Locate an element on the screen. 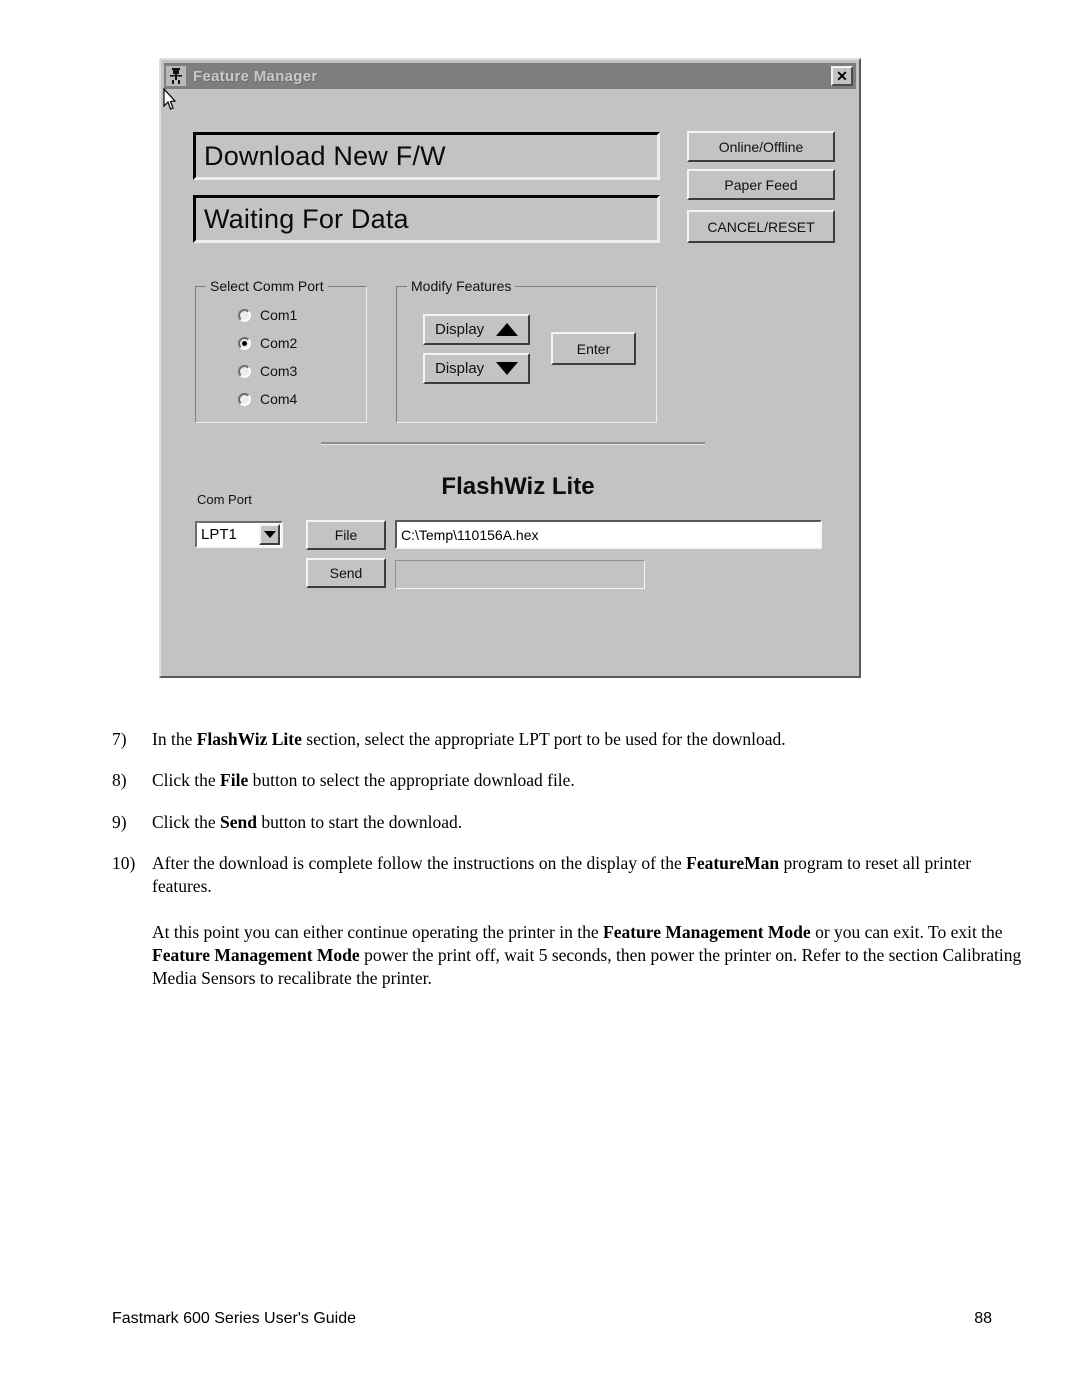  footer-page-number: 88 is located at coordinates (983, 1318).